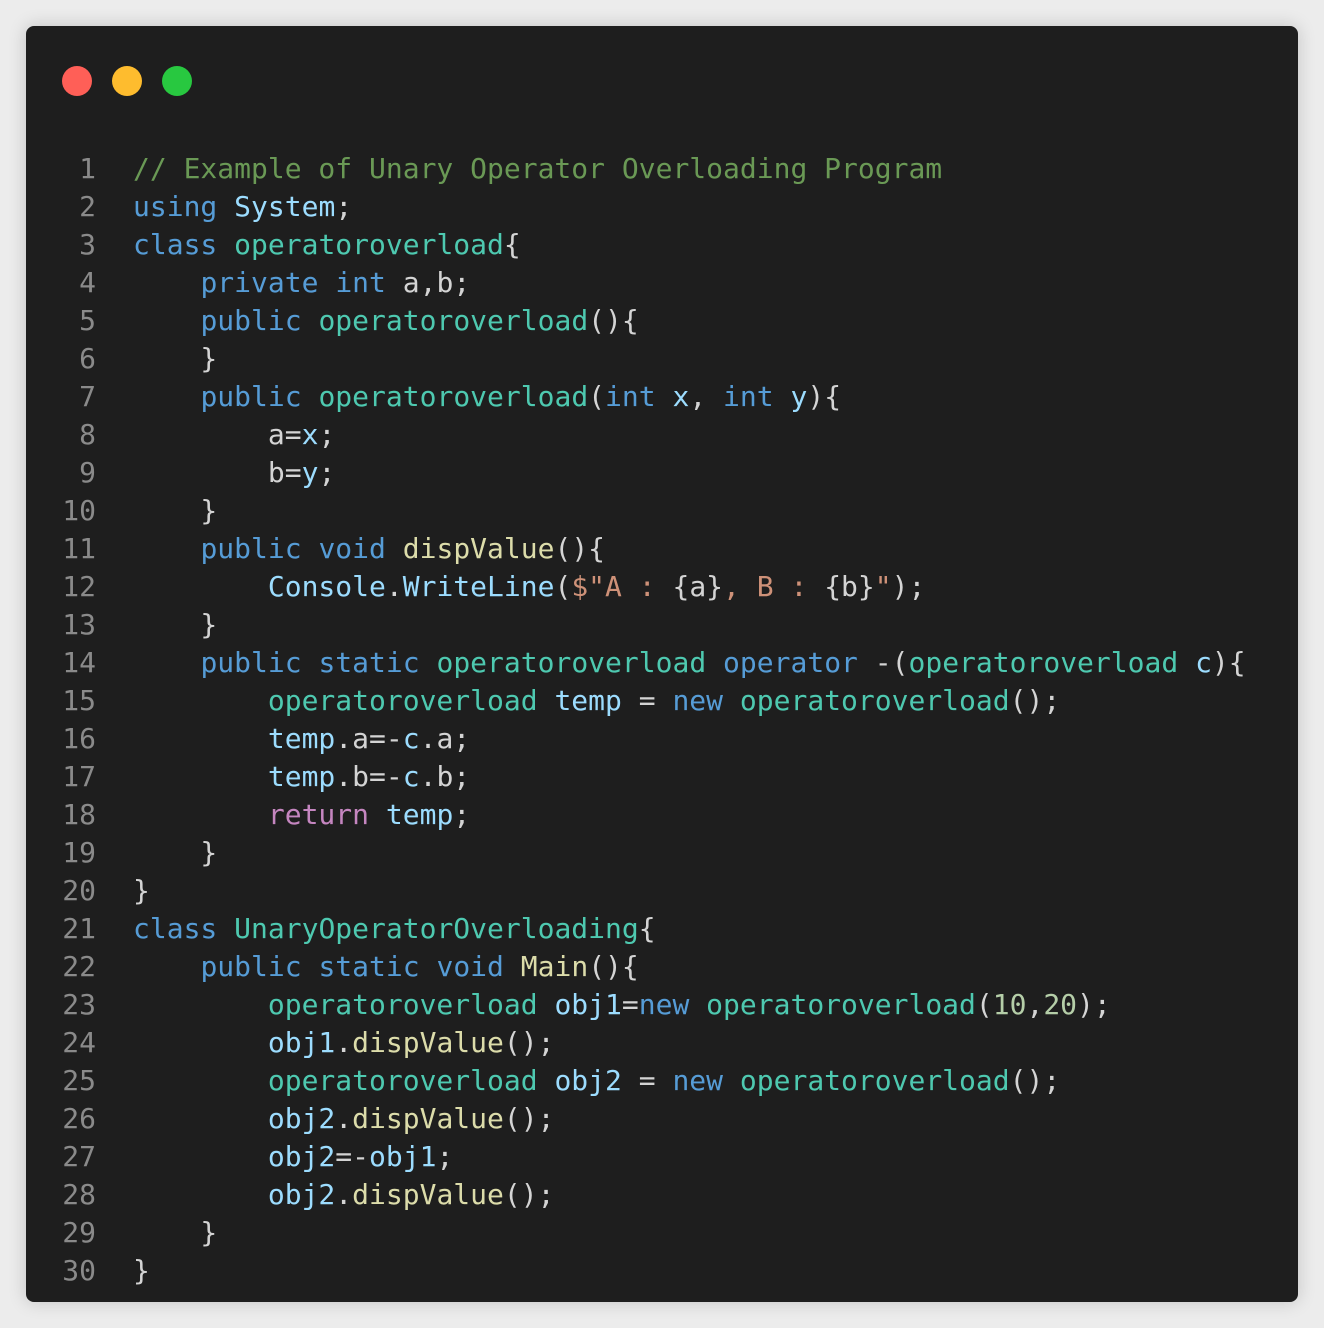 This screenshot has height=1328, width=1324. What do you see at coordinates (369, 738) in the screenshot?
I see `code-token: .a=-` at bounding box center [369, 738].